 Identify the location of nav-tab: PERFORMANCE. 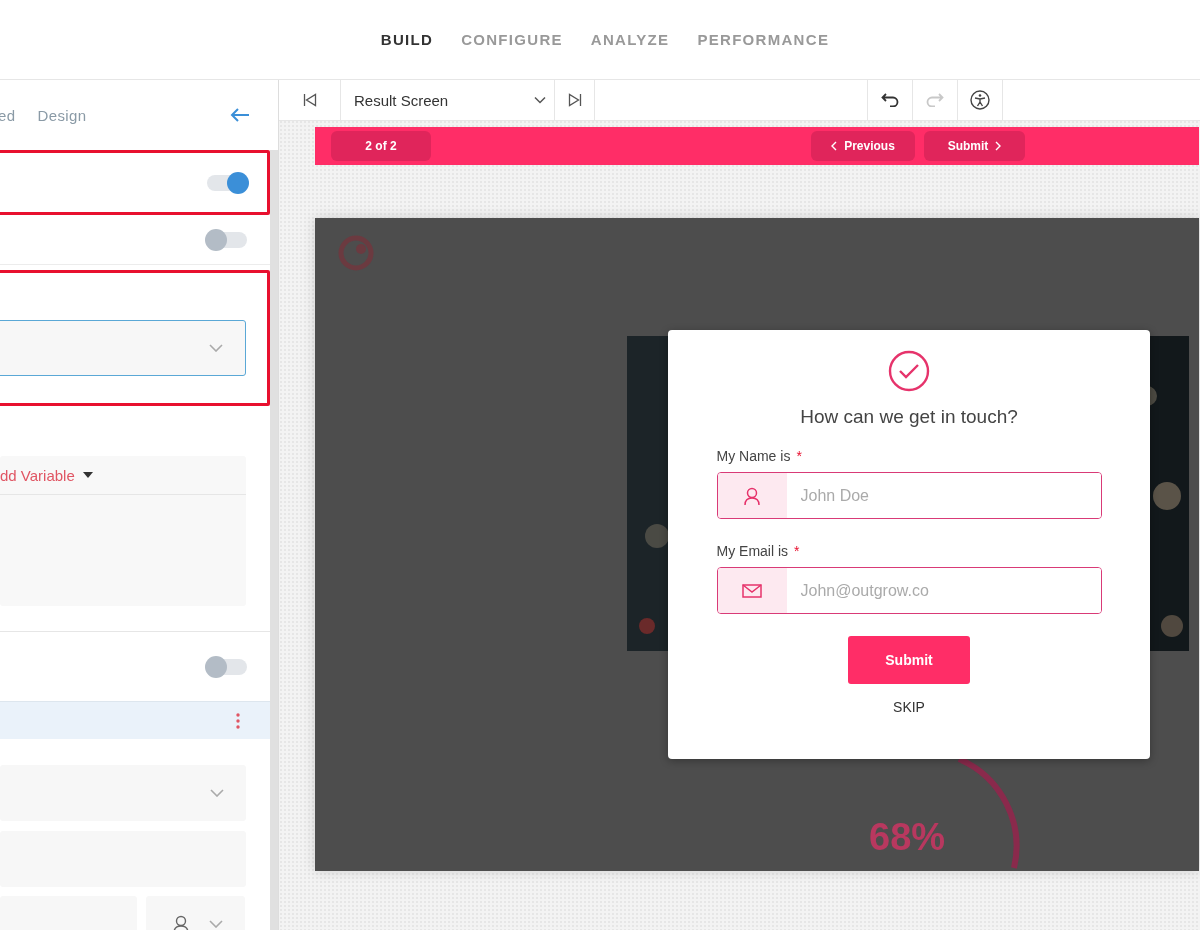
(763, 39).